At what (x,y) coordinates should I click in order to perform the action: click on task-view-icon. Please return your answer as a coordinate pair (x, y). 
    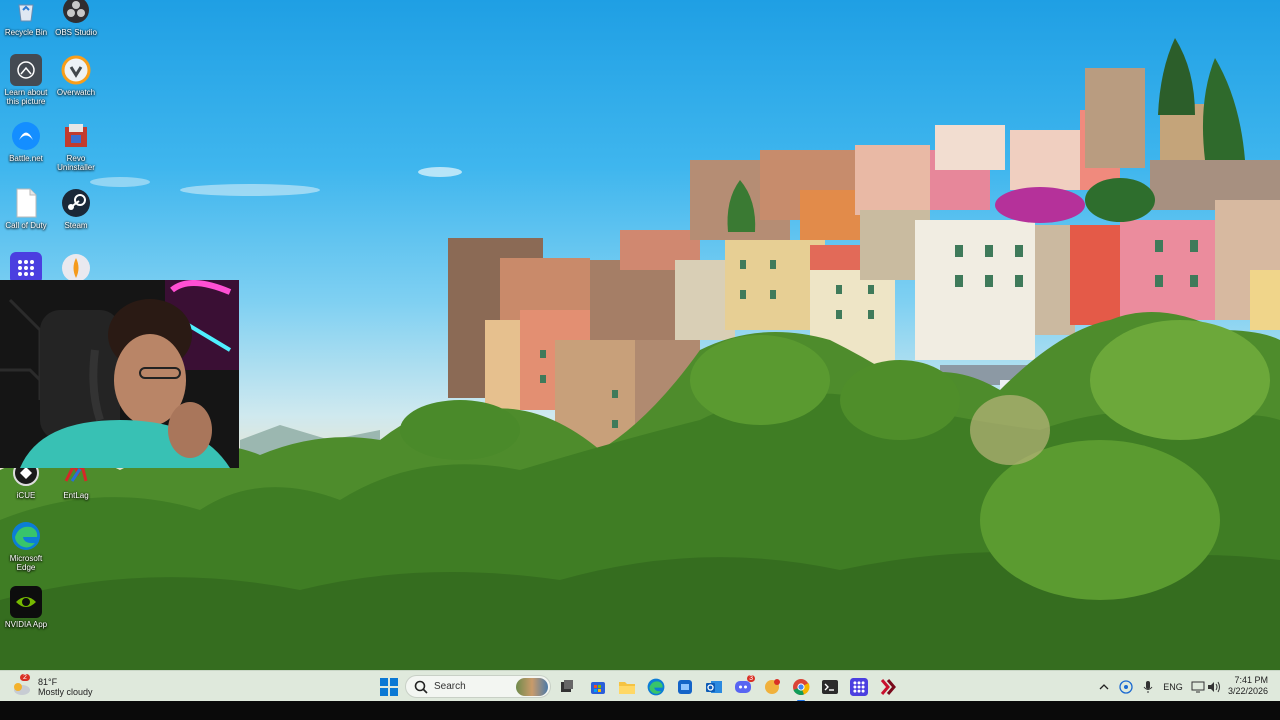
    Looking at the image, I should click on (567, 686).